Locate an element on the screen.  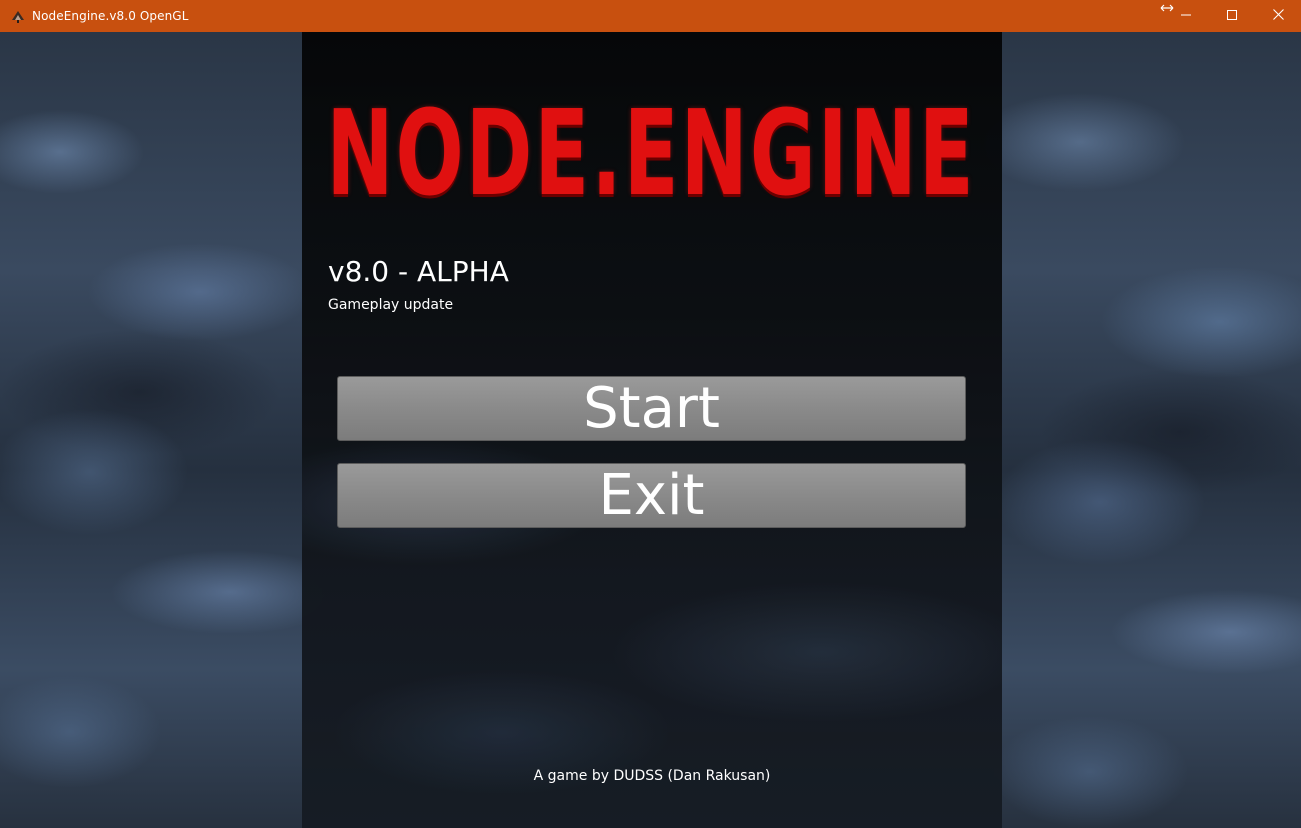
update-subtitle: Gameplay update is located at coordinates (391, 305).